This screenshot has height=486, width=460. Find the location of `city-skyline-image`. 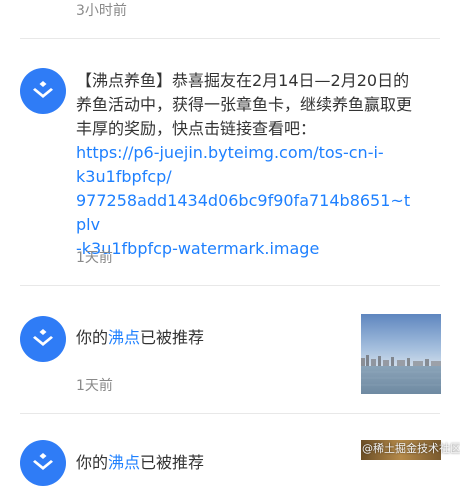

city-skyline-image is located at coordinates (401, 354).